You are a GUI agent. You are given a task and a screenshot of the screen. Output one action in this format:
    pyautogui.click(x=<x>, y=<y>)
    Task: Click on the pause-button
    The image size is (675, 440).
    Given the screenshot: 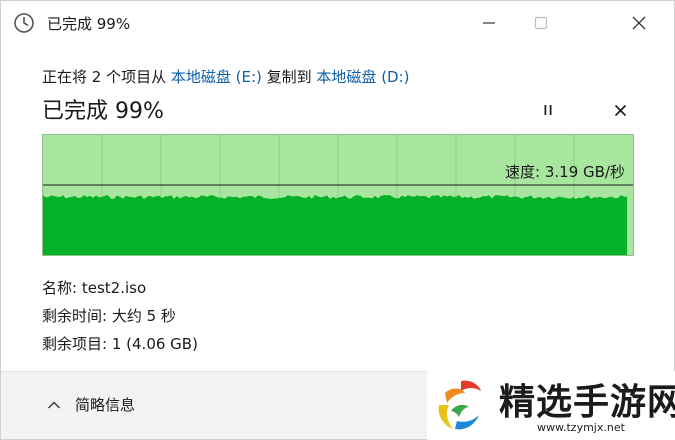 What is the action you would take?
    pyautogui.click(x=548, y=110)
    